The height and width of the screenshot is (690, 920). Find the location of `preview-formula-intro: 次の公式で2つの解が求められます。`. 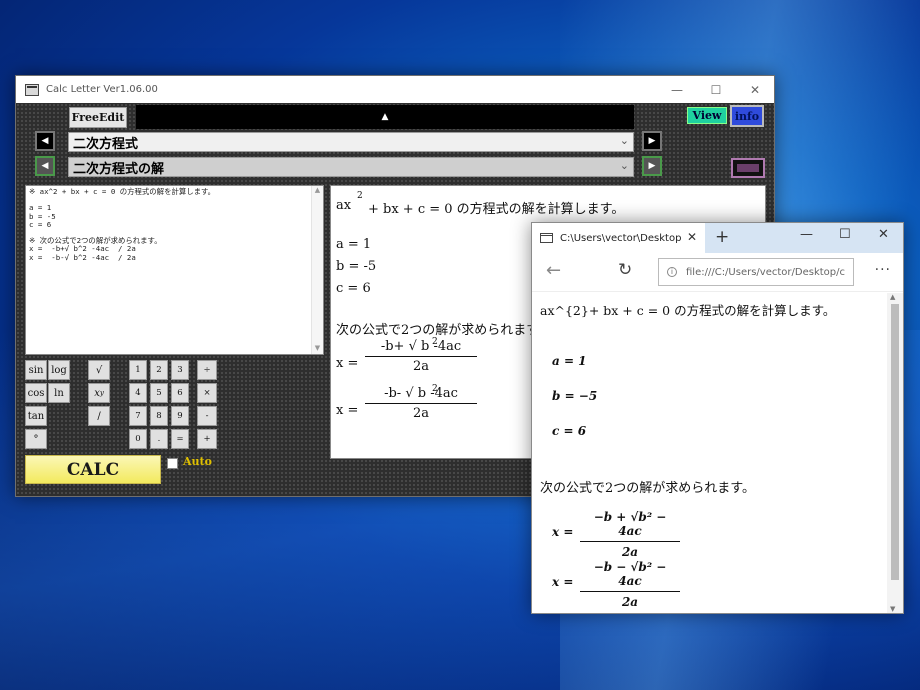

preview-formula-intro: 次の公式で2つの解が求められます。 is located at coordinates (443, 330).